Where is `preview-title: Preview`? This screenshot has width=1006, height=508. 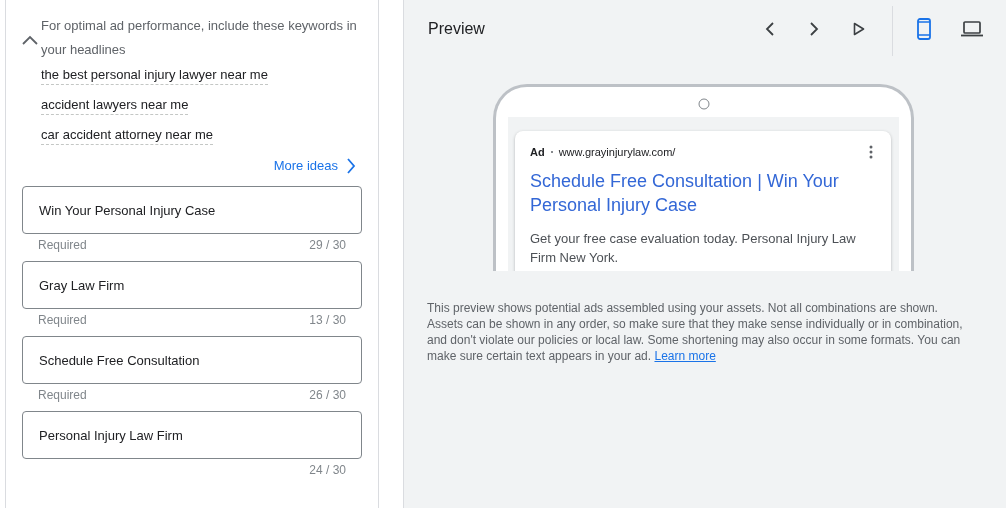
preview-title: Preview is located at coordinates (457, 29).